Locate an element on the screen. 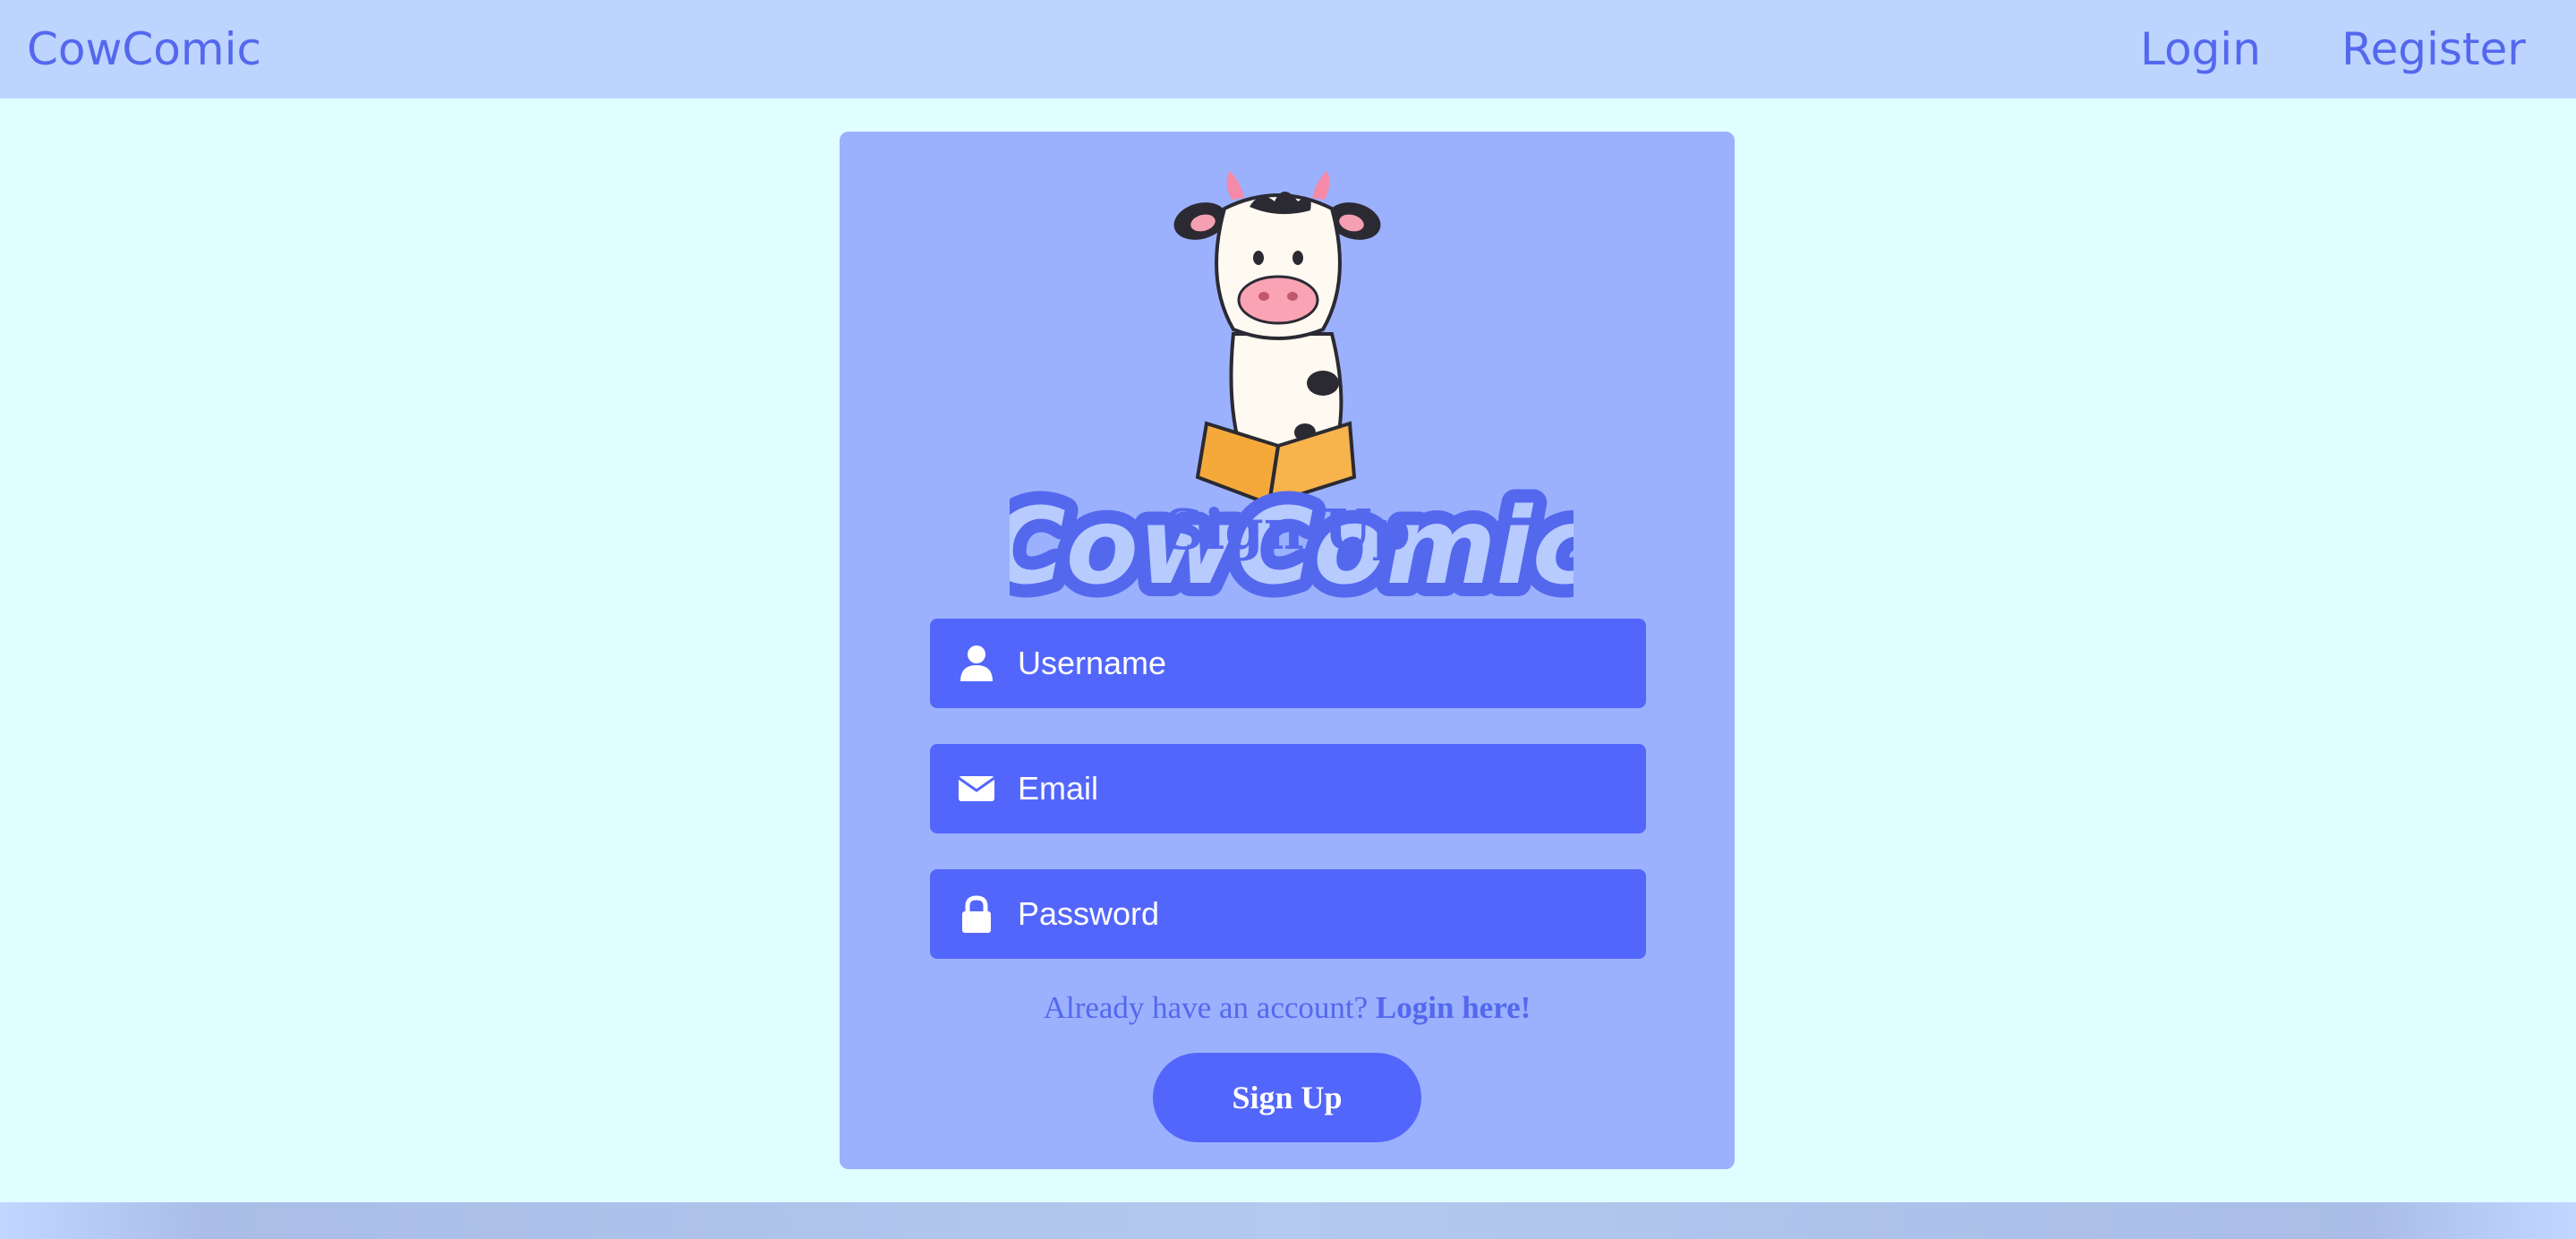 This screenshot has width=2576, height=1239. nav-login-link: Login is located at coordinates (2200, 49).